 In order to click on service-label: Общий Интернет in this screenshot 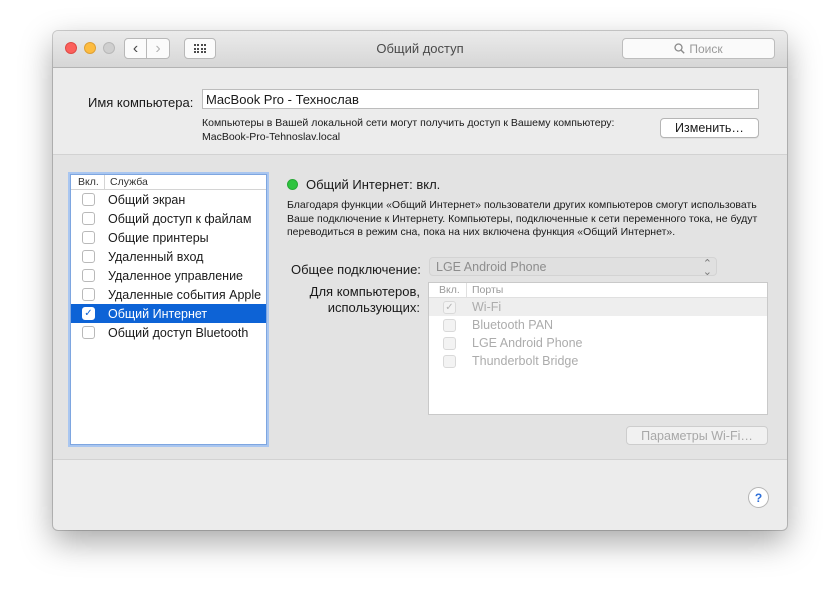, I will do `click(158, 313)`.